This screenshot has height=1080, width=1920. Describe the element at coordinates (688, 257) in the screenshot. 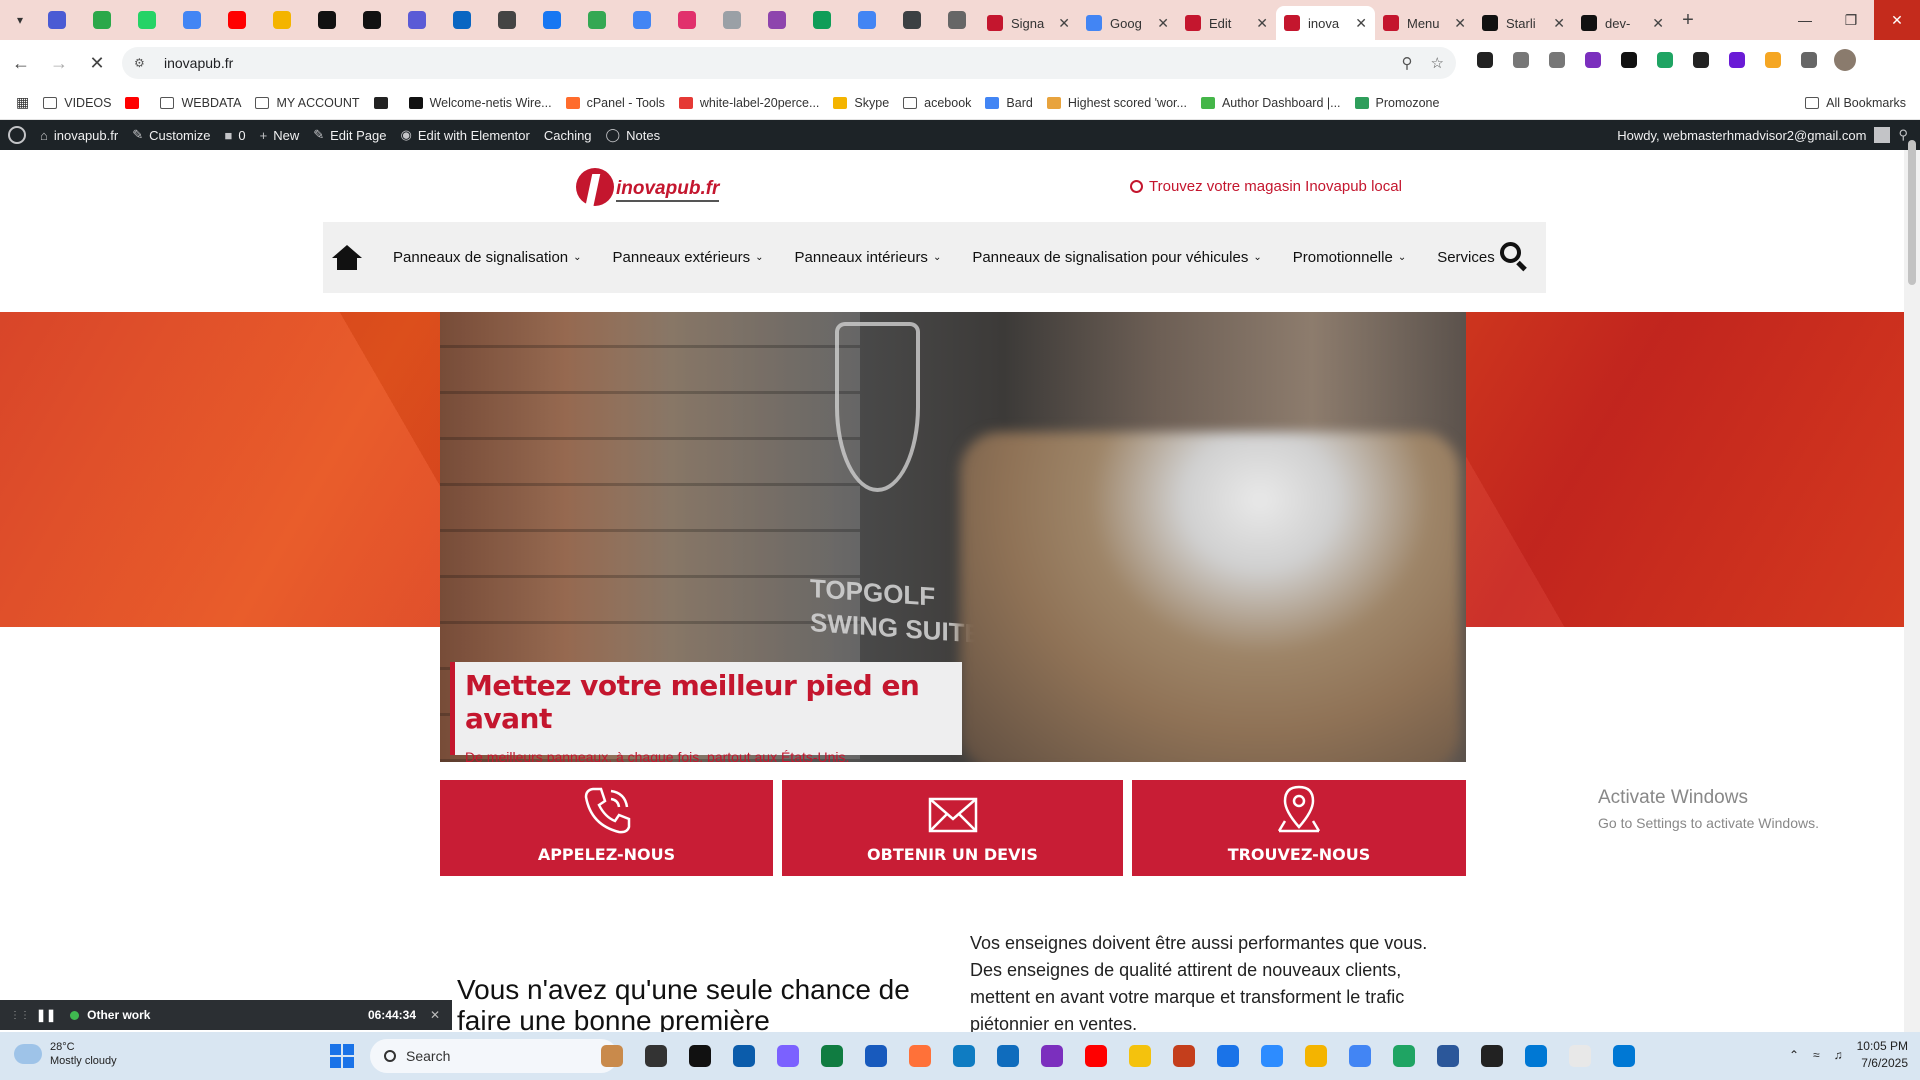

I see `nav-item: Panneaux extérieurs ⌄` at that location.